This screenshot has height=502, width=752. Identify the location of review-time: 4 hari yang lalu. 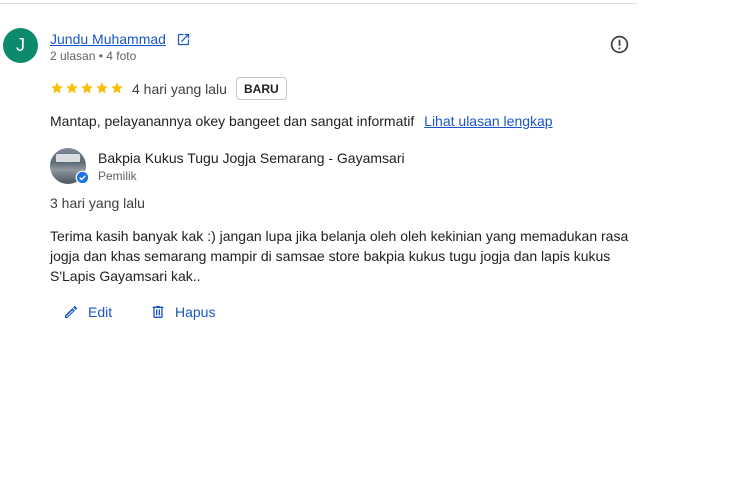
(179, 89).